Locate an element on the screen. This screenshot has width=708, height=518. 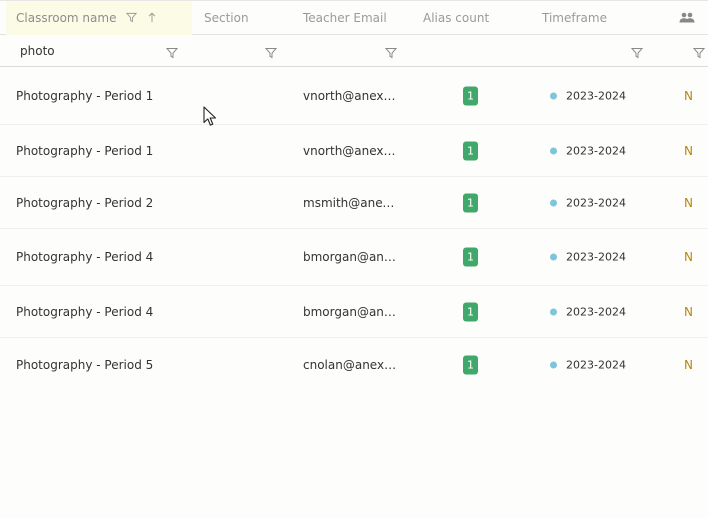
column-header-alias-count: Alias count is located at coordinates (456, 18).